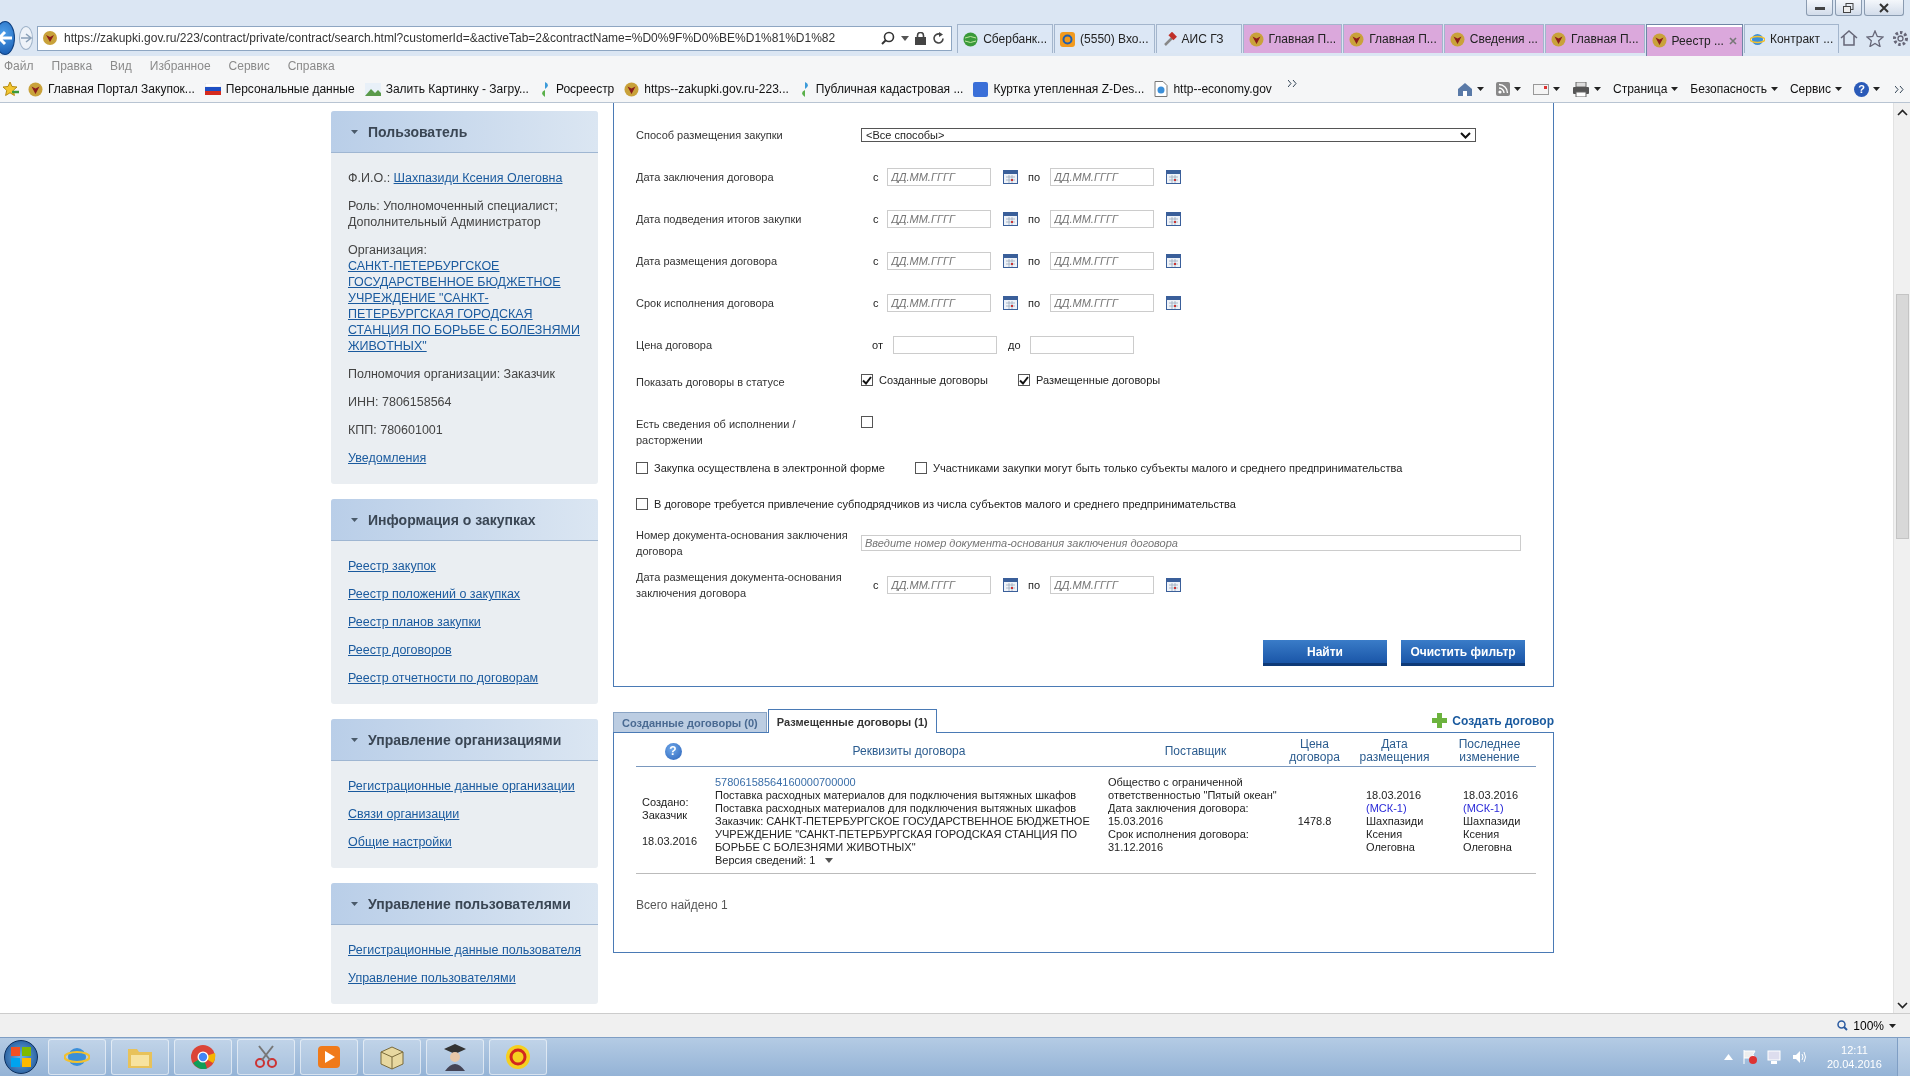  What do you see at coordinates (670, 841) in the screenshot?
I see `status-date: 18.03.2016` at bounding box center [670, 841].